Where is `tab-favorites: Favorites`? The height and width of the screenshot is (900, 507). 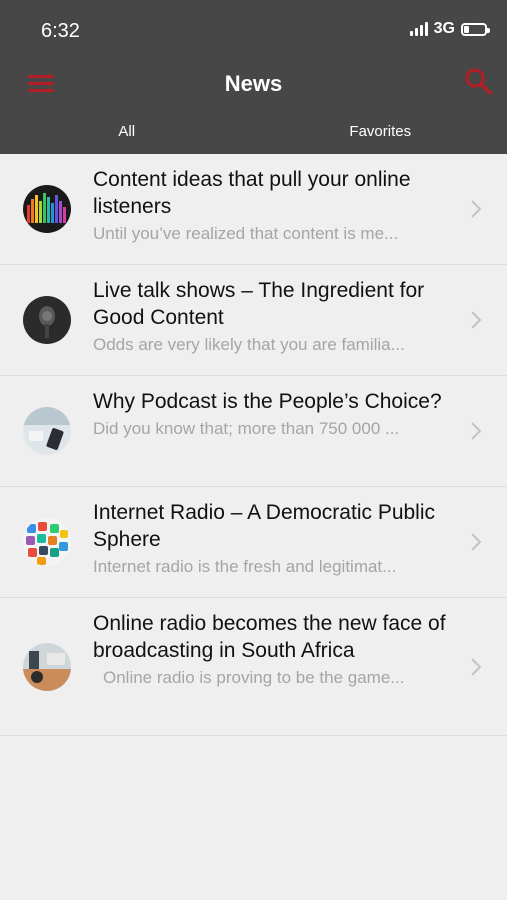
tab-favorites: Favorites is located at coordinates (380, 132).